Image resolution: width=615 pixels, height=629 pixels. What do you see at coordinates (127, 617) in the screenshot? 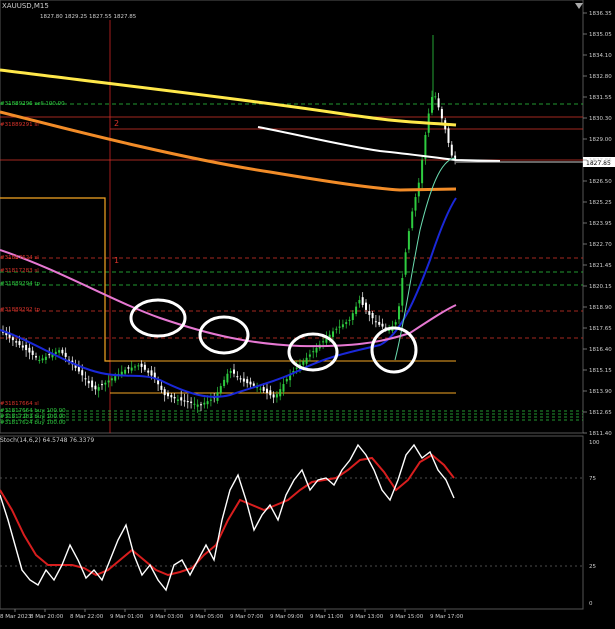
I see `time-axis-label: 9 Mar 01:00` at bounding box center [127, 617].